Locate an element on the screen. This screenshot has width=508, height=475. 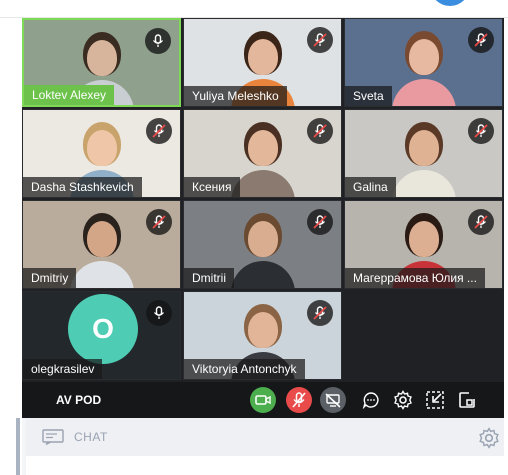
participant-tile: Galina is located at coordinates (423, 153).